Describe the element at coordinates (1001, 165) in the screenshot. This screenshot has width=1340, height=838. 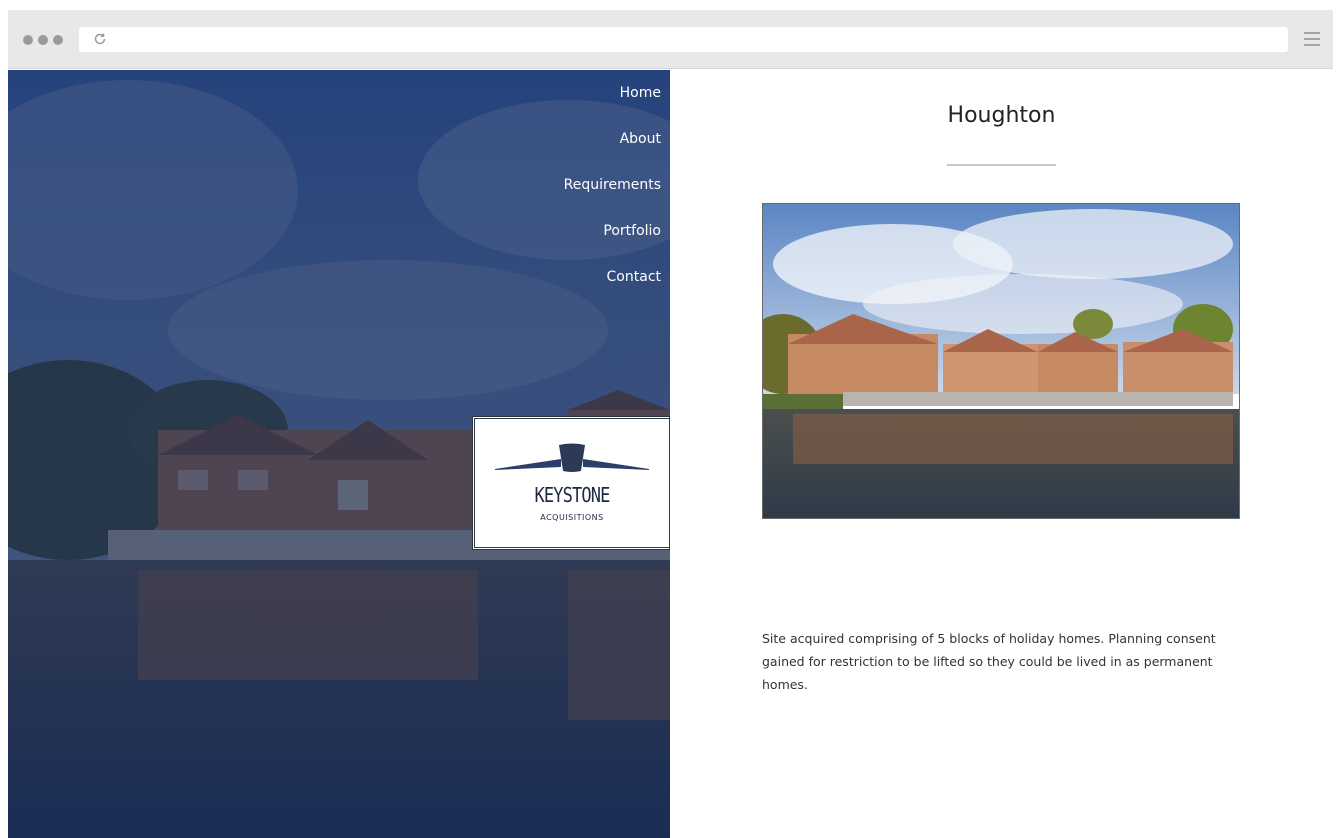
I see `title-divider` at that location.